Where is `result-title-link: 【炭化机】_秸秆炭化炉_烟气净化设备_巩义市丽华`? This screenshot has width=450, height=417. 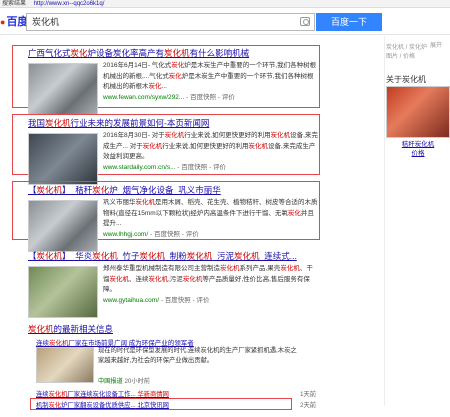
result-title-link: 【炭化机】_秸秆炭化炉_烟气净化设备_巩义市丽华 is located at coordinates (124, 190).